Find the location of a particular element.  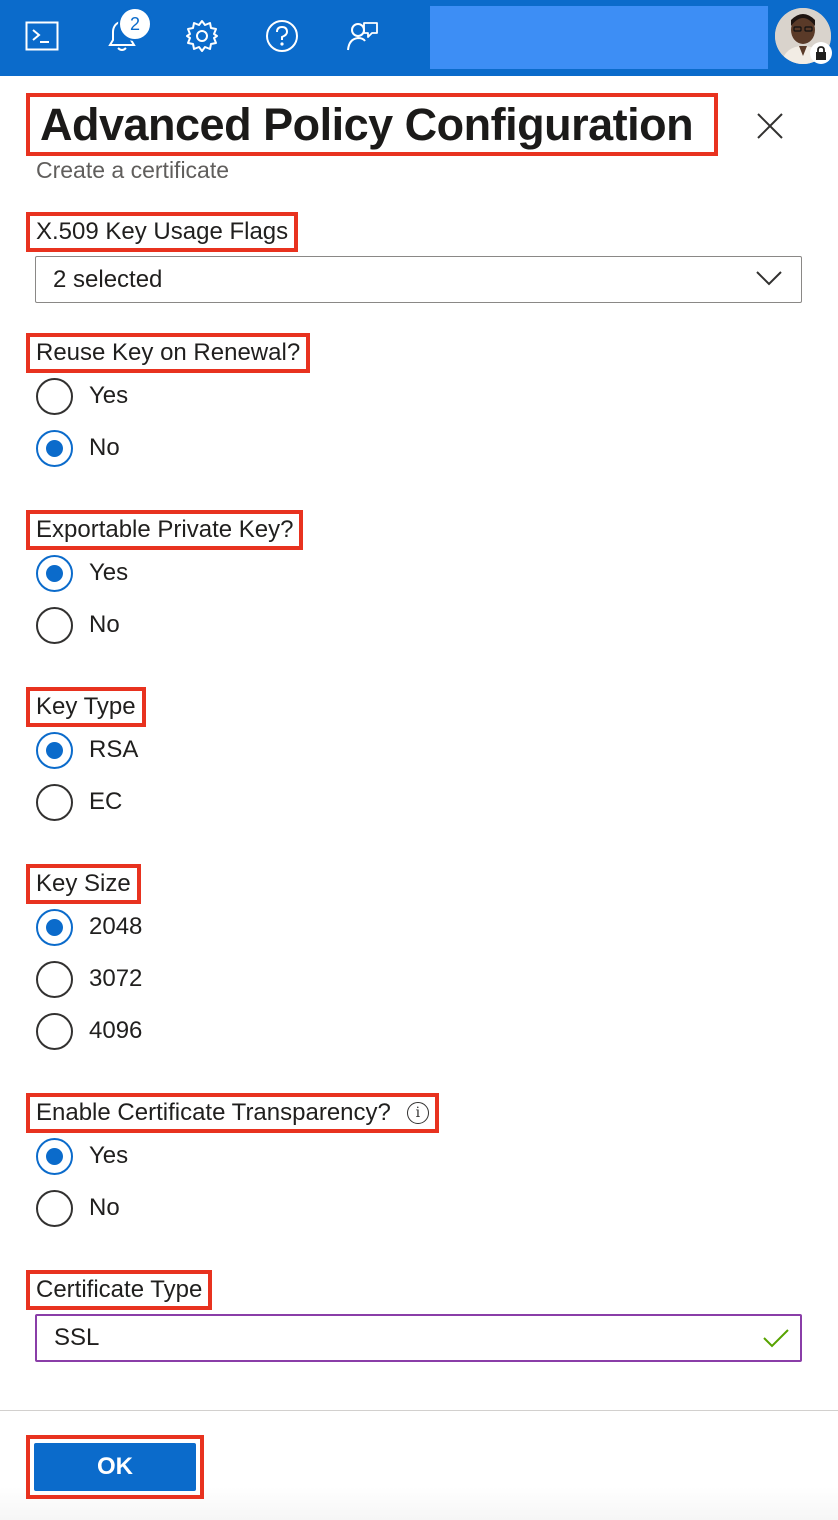

cert-transparency-label-highlight: Enable Certificate Transparency? i is located at coordinates (232, 1113).